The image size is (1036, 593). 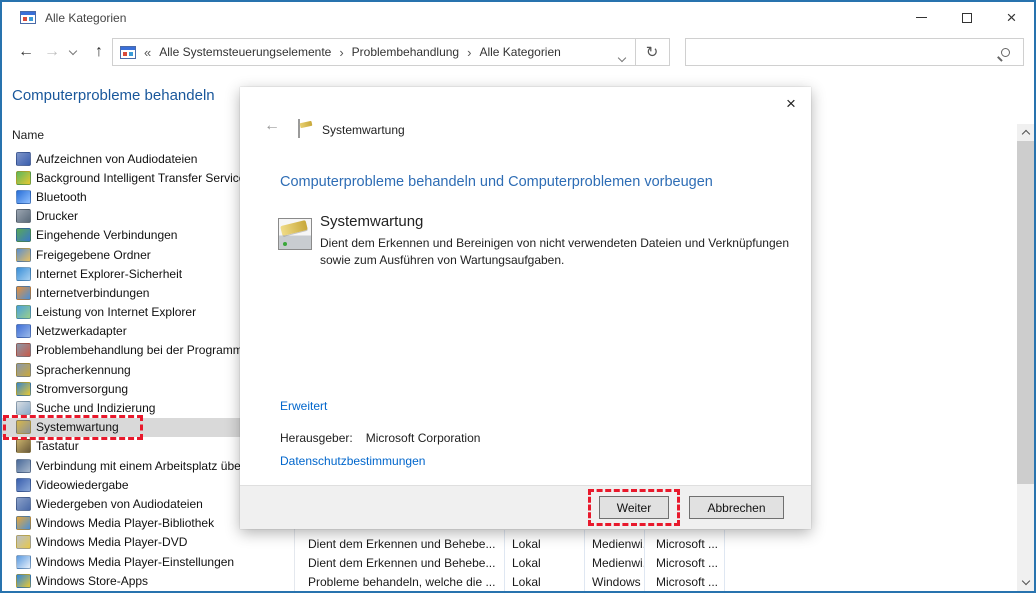 What do you see at coordinates (23, 331) in the screenshot?
I see `network-adapter-icon` at bounding box center [23, 331].